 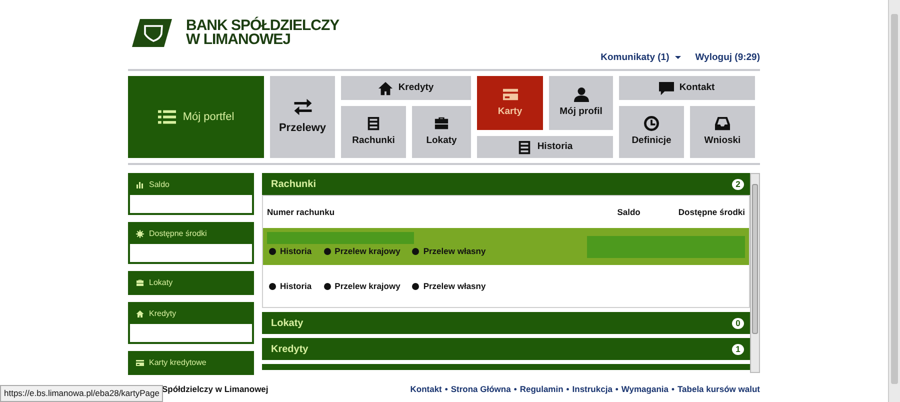 What do you see at coordinates (687, 88) in the screenshot?
I see `menu-tile: Kontakt` at bounding box center [687, 88].